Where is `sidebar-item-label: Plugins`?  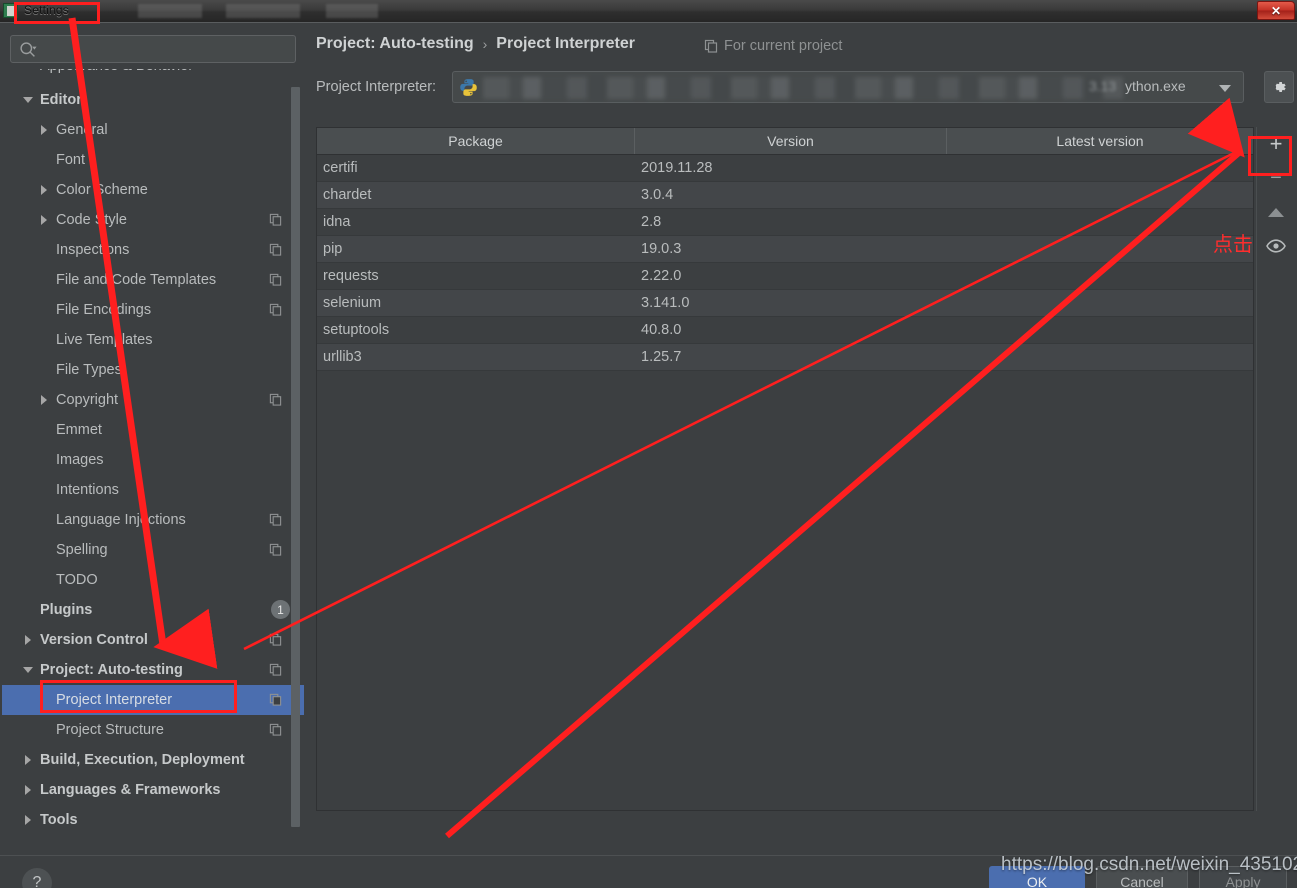
sidebar-item-label: Plugins is located at coordinates (66, 610).